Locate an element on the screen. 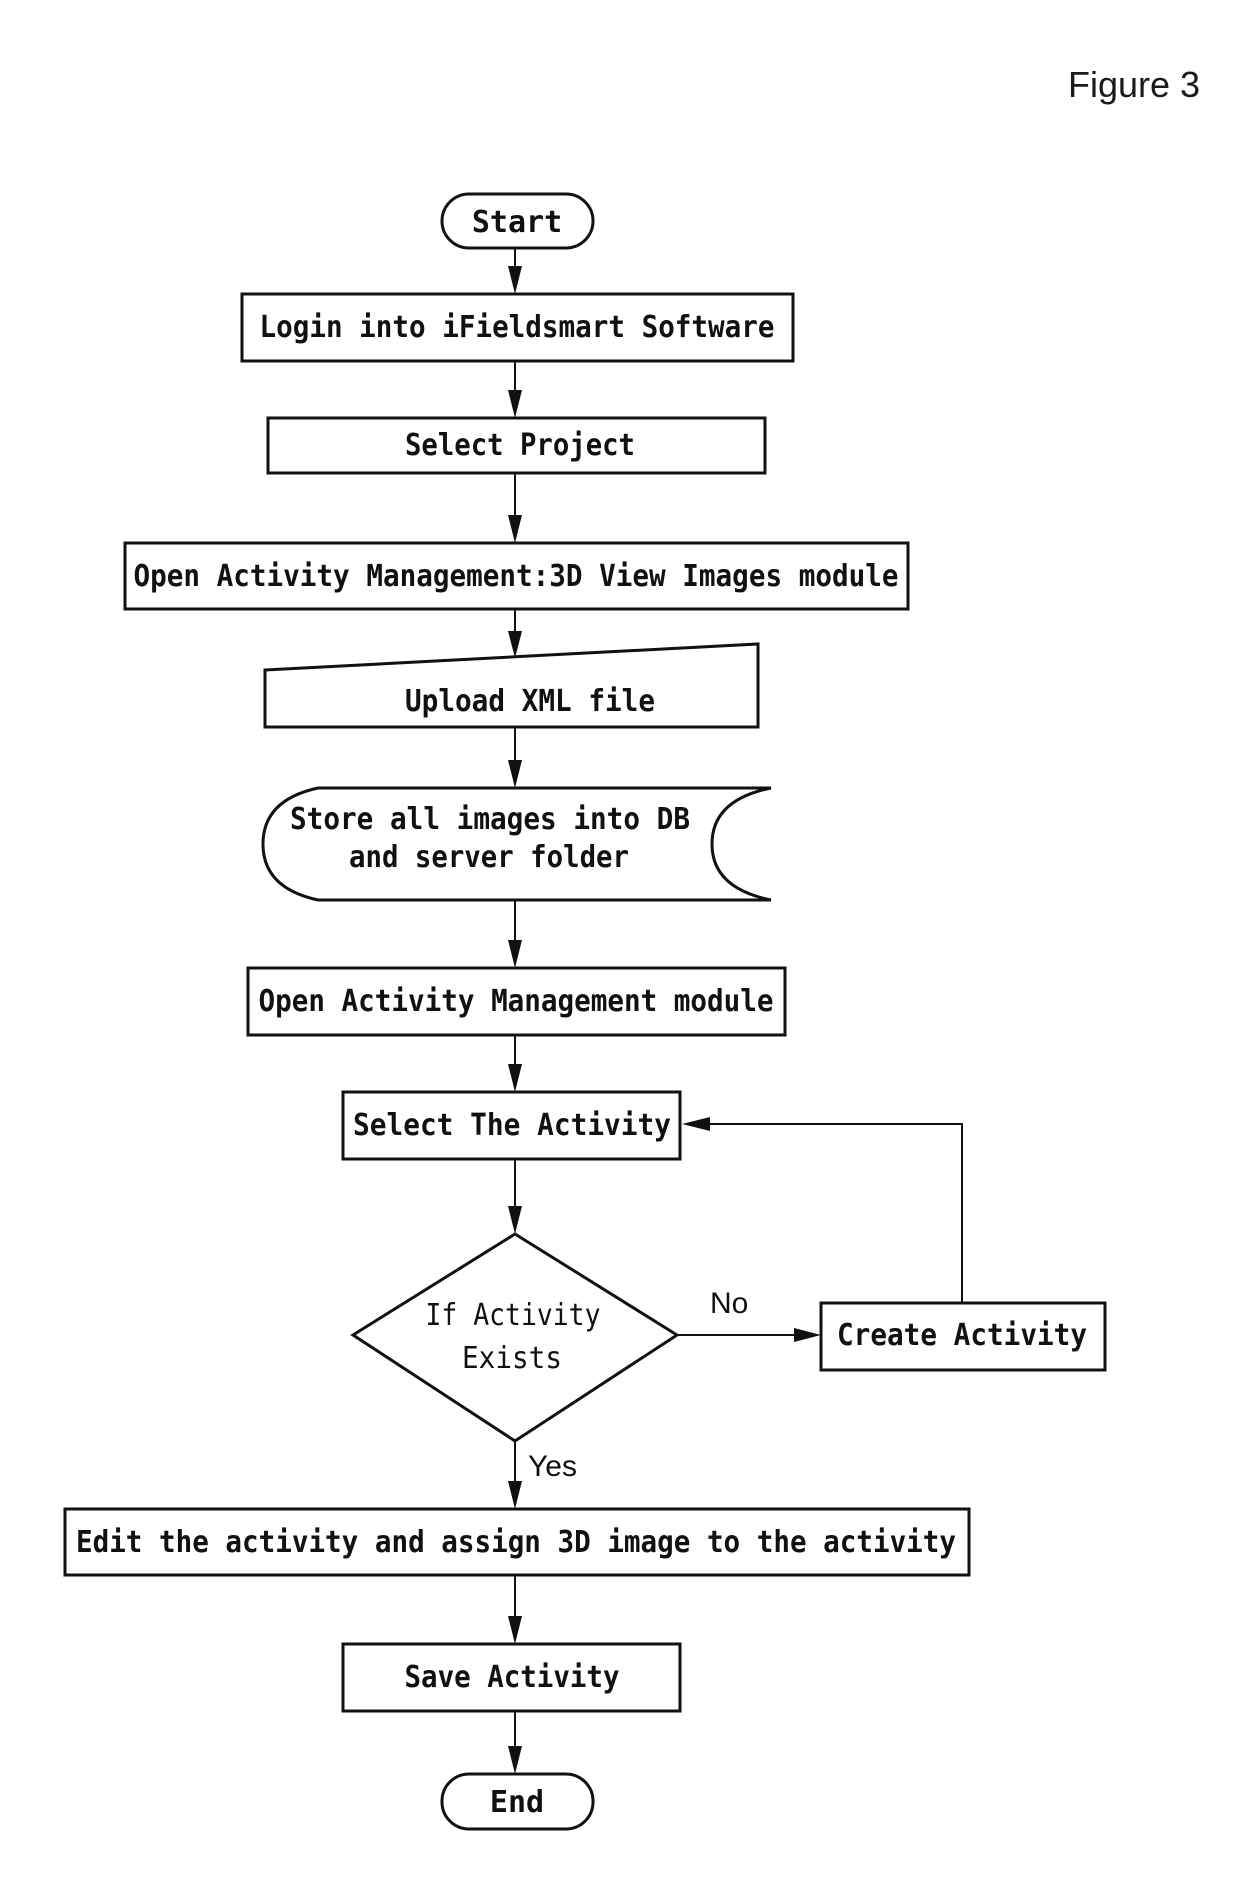 This screenshot has height=1878, width=1240. node-store-images-label-line2: and server folder is located at coordinates (489, 857).